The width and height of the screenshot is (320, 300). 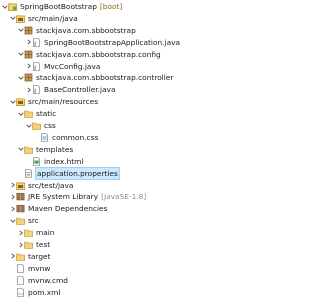 I want to click on tree-item-label: templates, so click(x=55, y=149).